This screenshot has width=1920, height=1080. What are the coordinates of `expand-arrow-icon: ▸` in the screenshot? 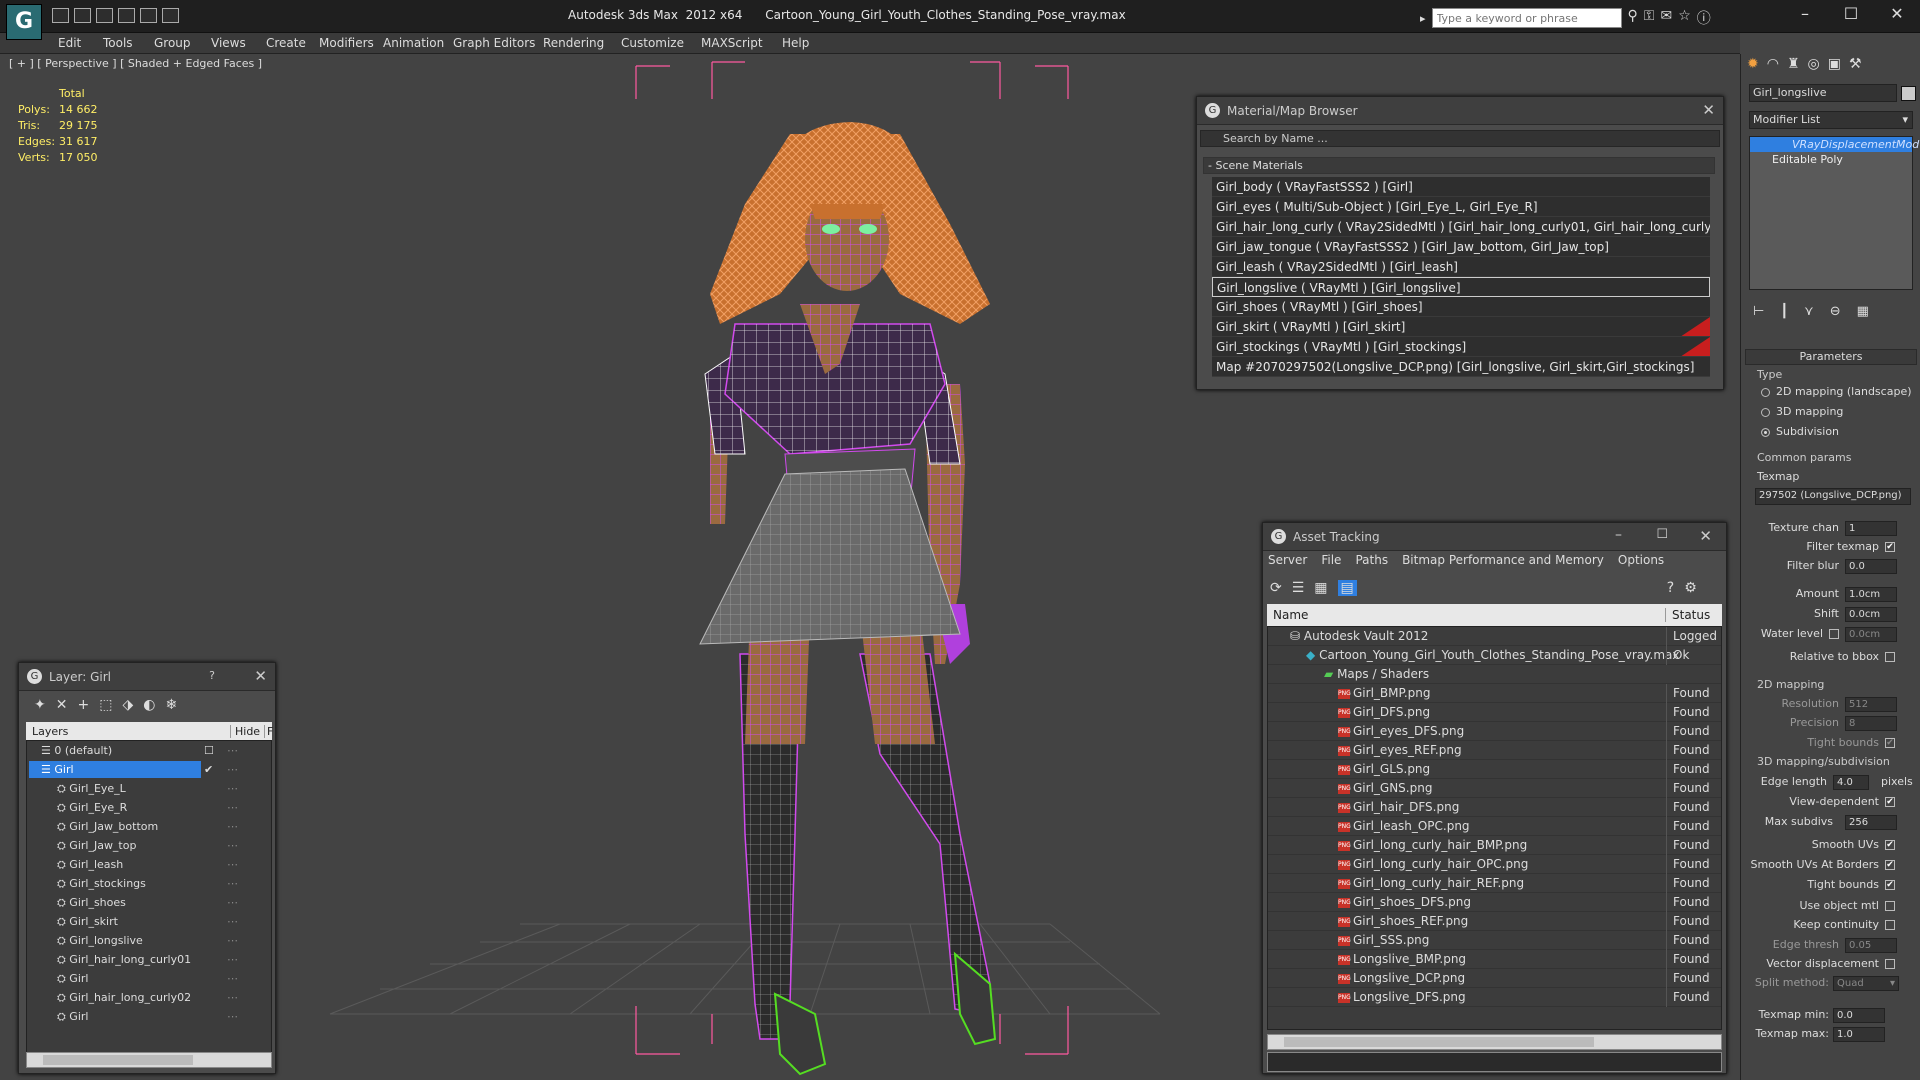 It's located at (1423, 18).